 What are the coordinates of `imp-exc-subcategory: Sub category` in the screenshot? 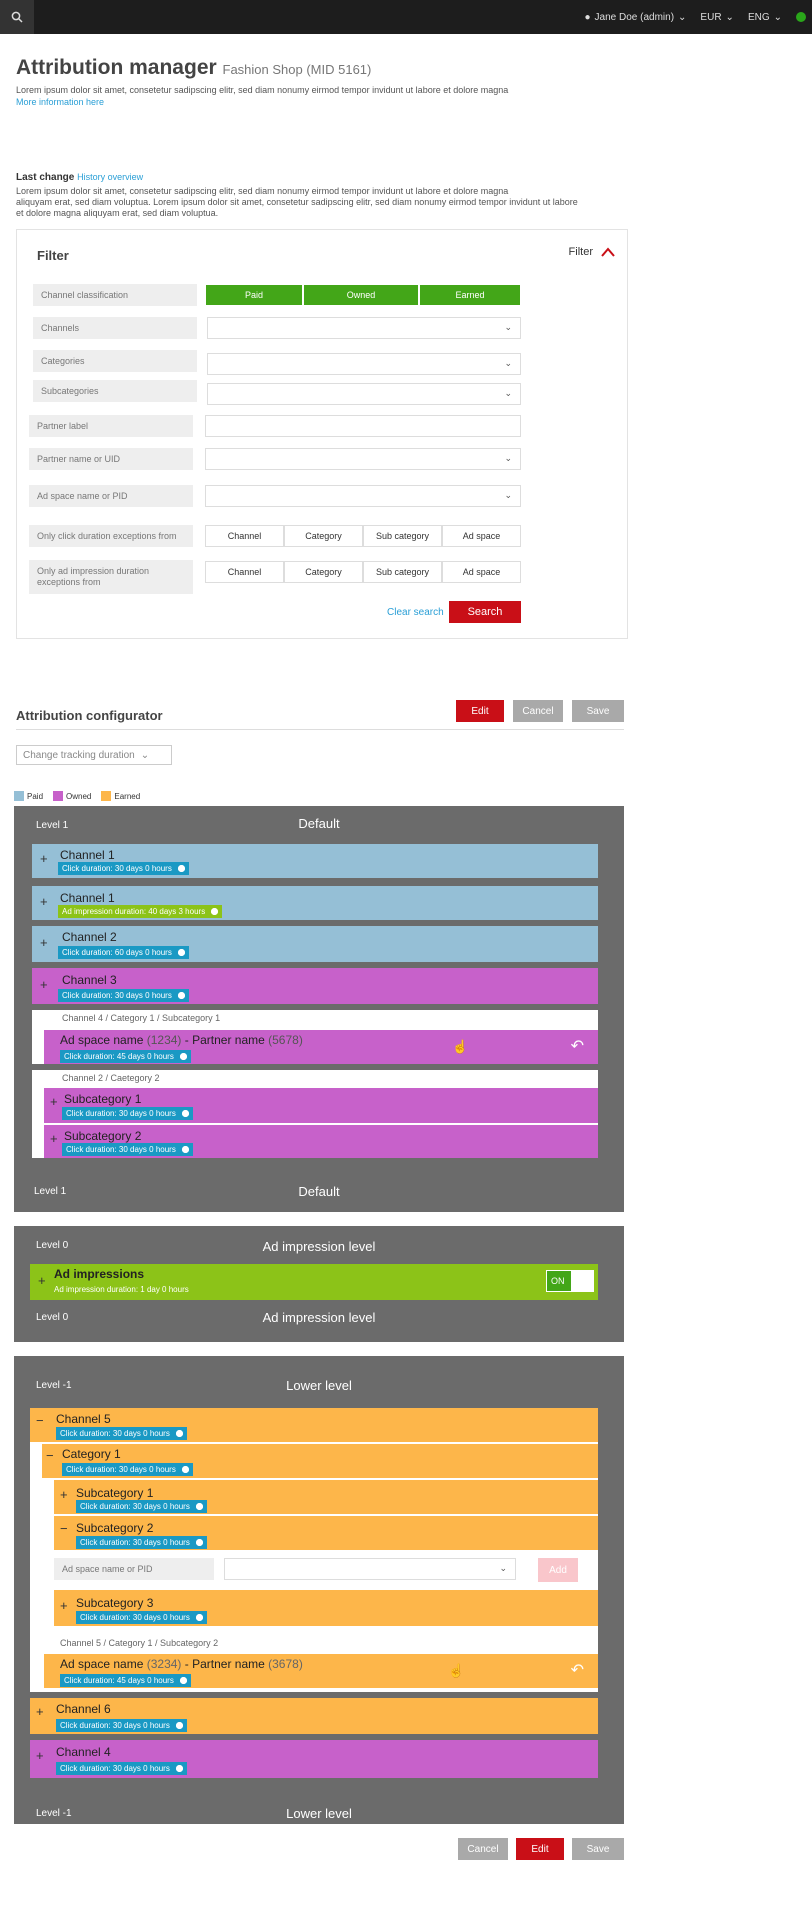 It's located at (402, 572).